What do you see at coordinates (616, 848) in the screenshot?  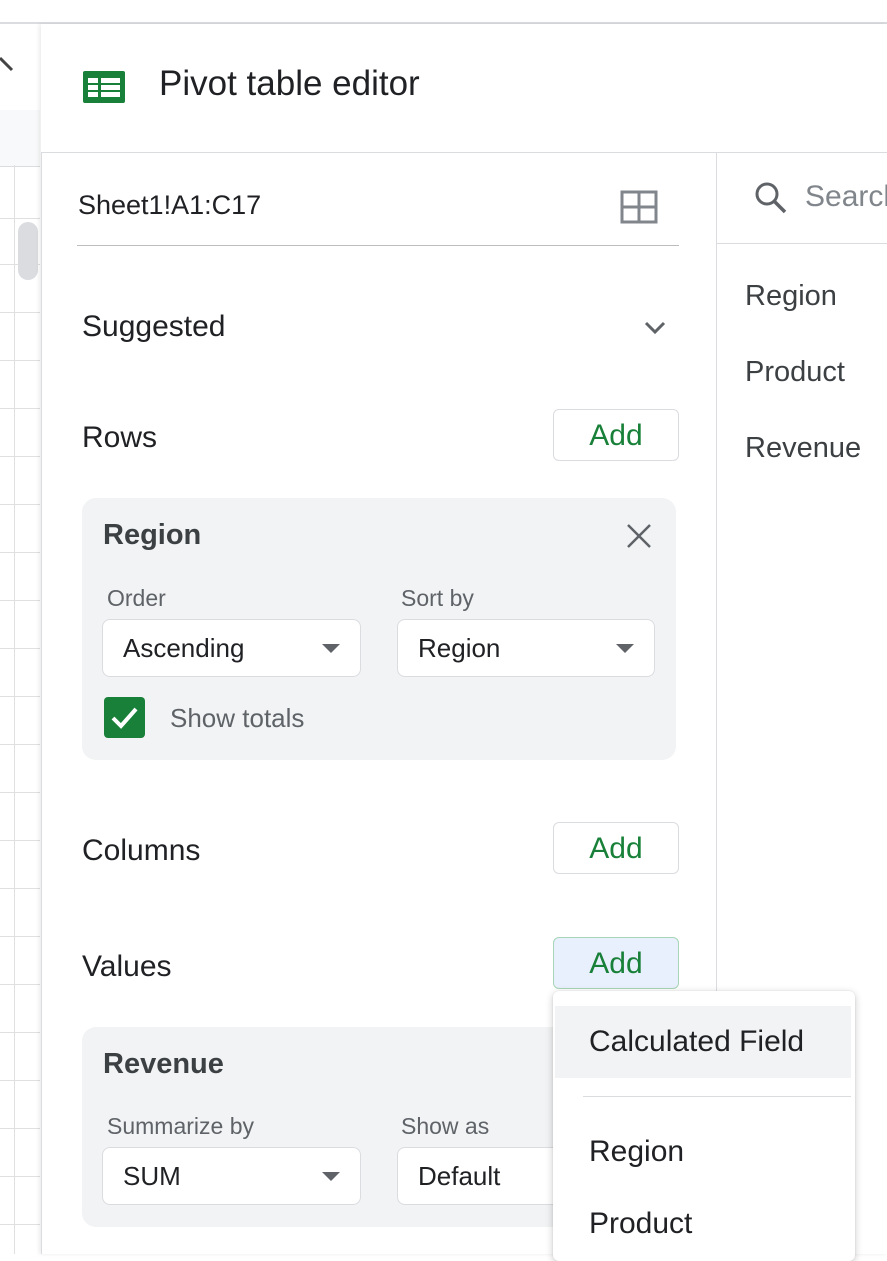 I see `columns-add-button: Add` at bounding box center [616, 848].